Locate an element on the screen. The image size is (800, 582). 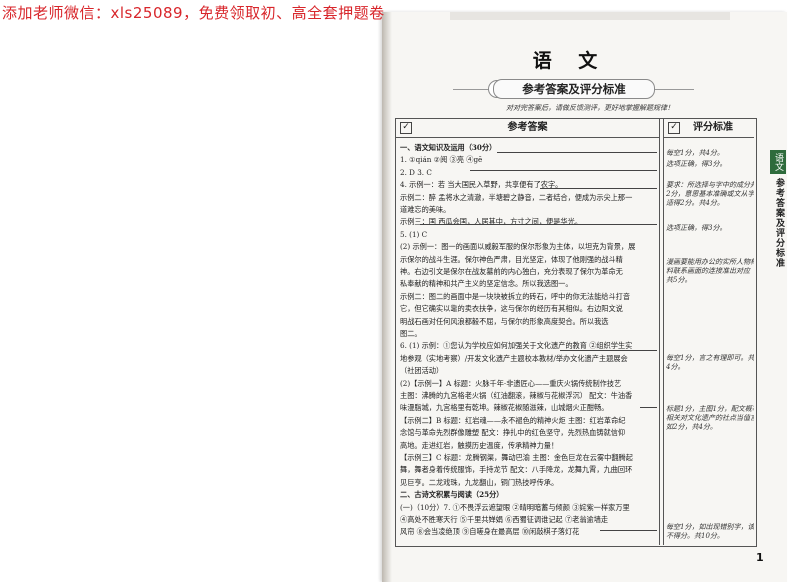
top-strip is located at coordinates (590, 16).